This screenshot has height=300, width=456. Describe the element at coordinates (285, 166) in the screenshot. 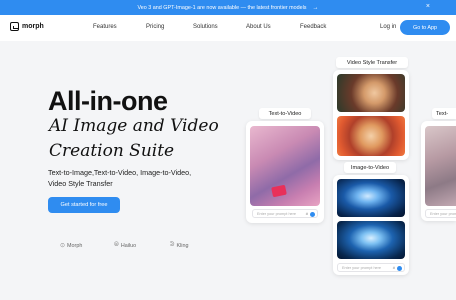

I see `text-to-video-preview` at that location.